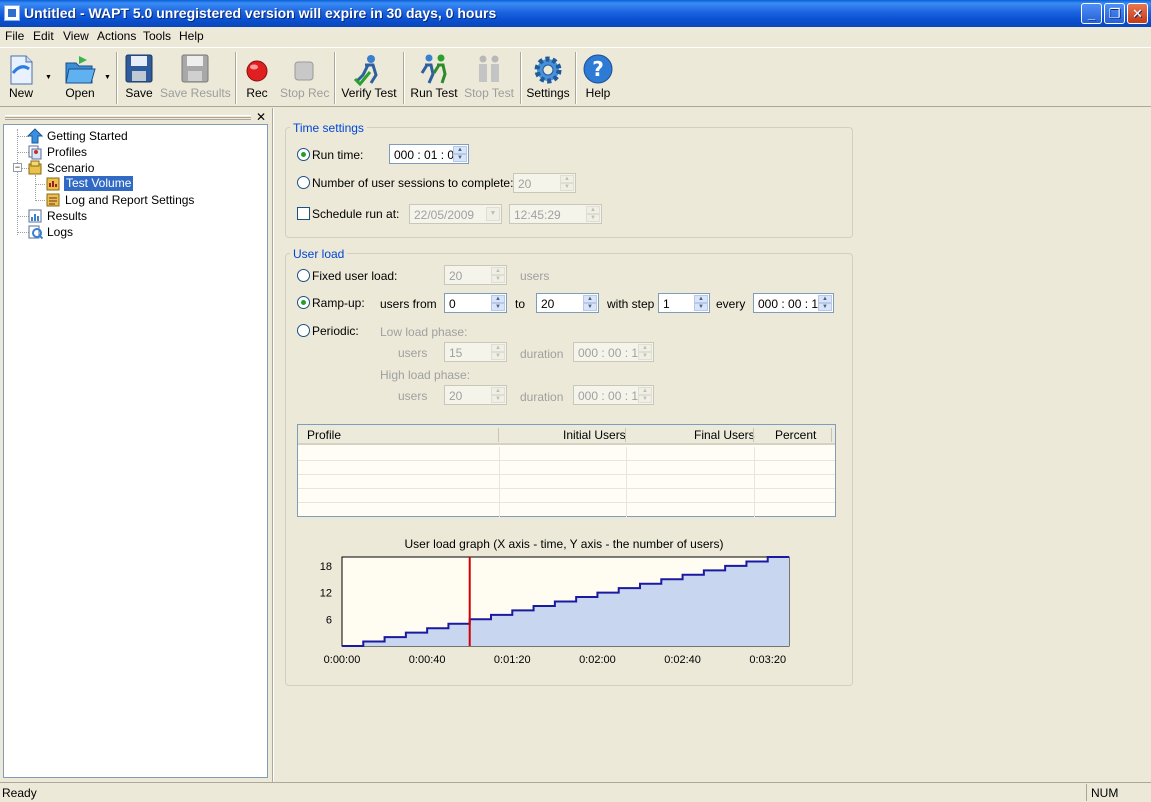 This screenshot has width=1151, height=802. What do you see at coordinates (489, 77) in the screenshot?
I see `stop-test-button: Stop Test` at bounding box center [489, 77].